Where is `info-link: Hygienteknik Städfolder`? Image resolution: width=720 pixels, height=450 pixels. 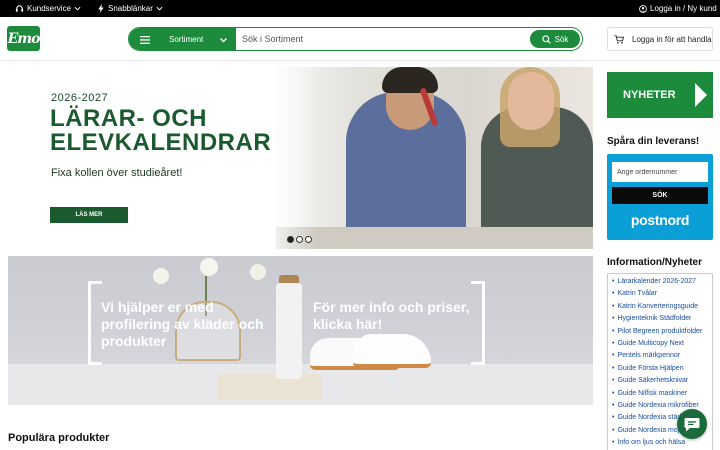
info-link: Hygienteknik Städfolder is located at coordinates (662, 319).